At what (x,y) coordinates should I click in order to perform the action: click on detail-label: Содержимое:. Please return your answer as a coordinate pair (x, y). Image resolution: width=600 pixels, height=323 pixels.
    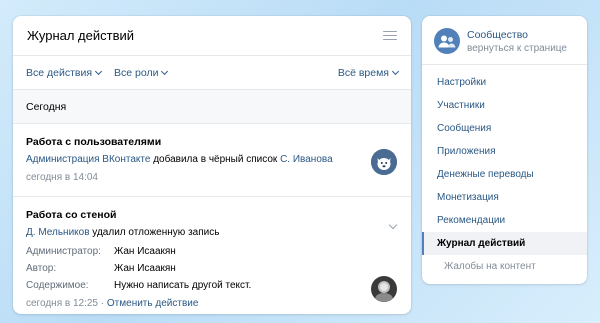
    Looking at the image, I should click on (57, 285).